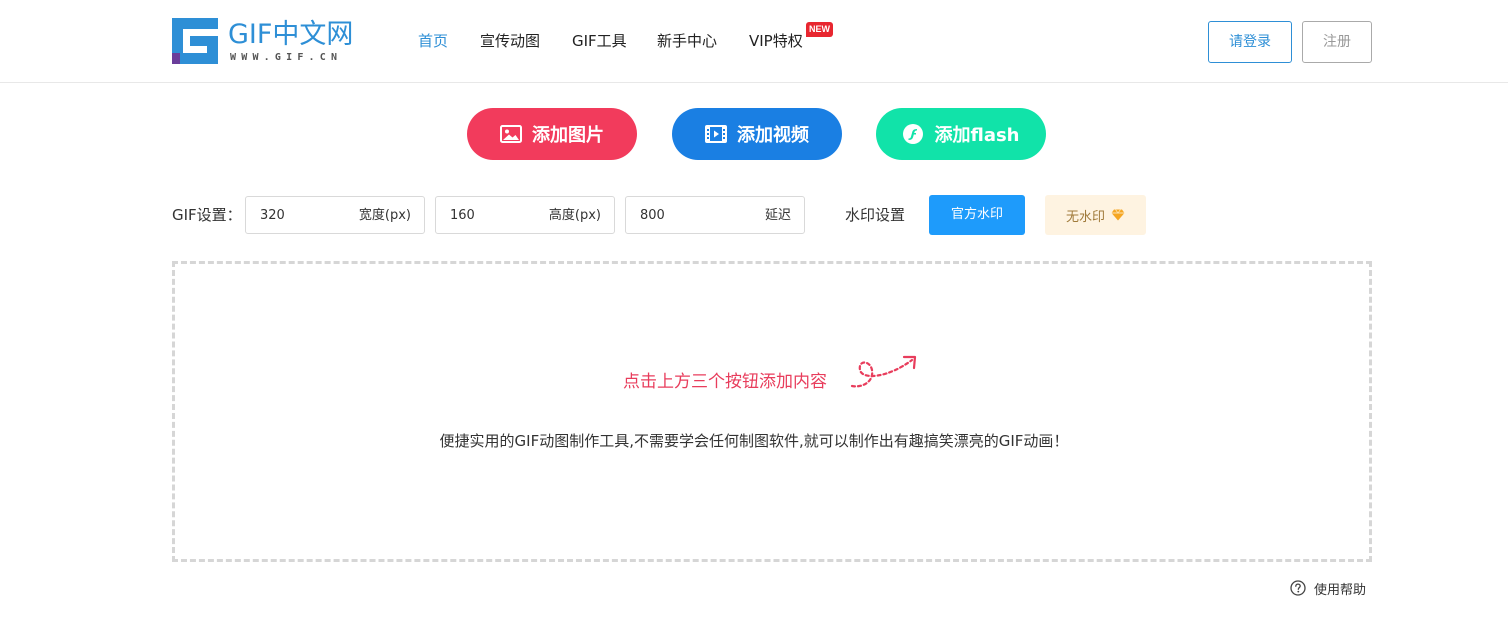 The height and width of the screenshot is (630, 1508). What do you see at coordinates (777, 215) in the screenshot?
I see `delay-unit-label: 延迟` at bounding box center [777, 215].